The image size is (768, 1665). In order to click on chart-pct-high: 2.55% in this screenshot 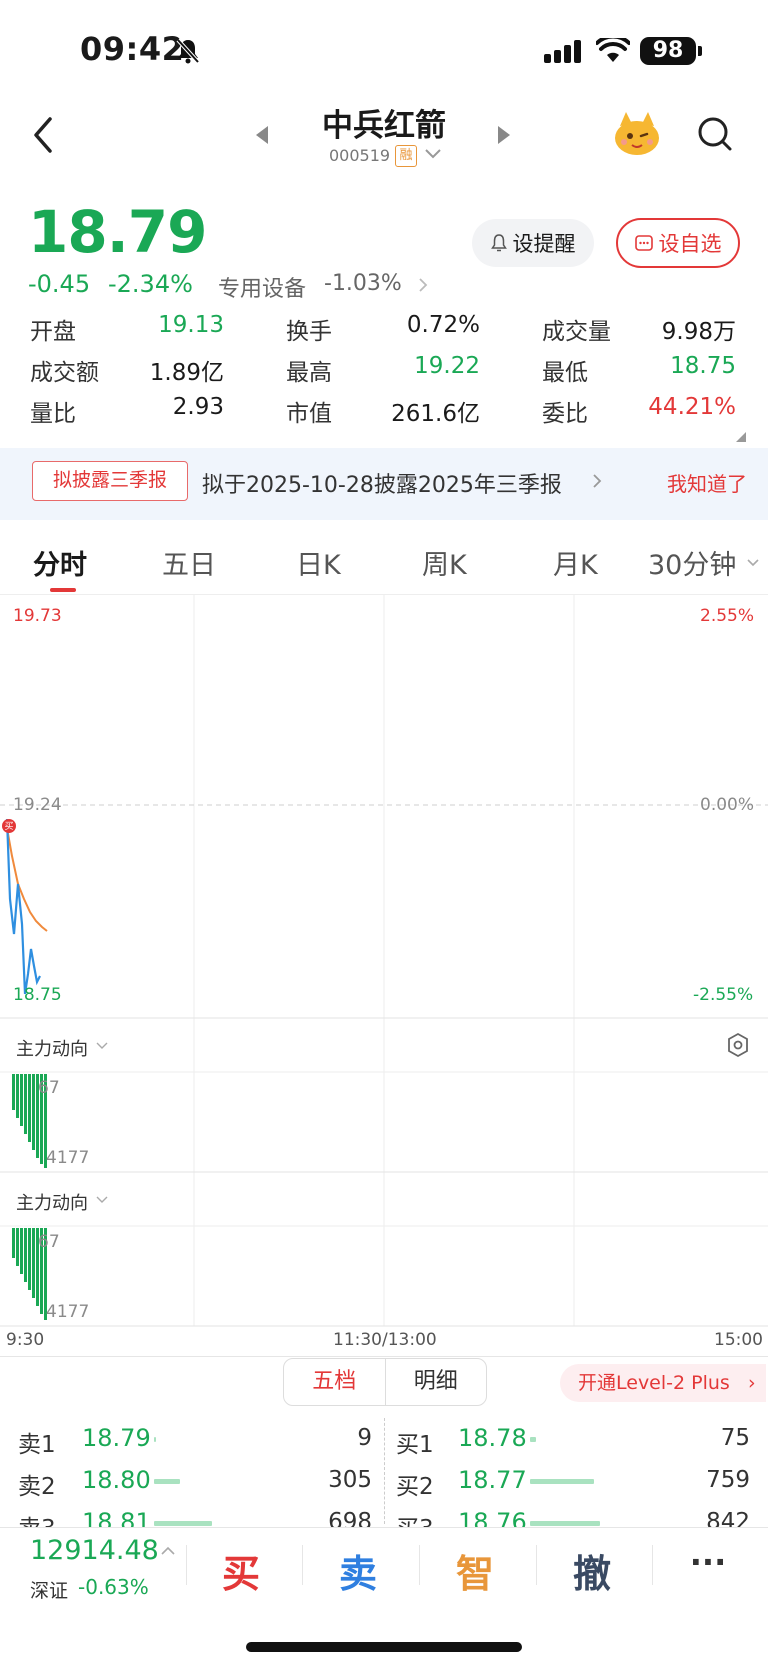, I will do `click(727, 616)`.